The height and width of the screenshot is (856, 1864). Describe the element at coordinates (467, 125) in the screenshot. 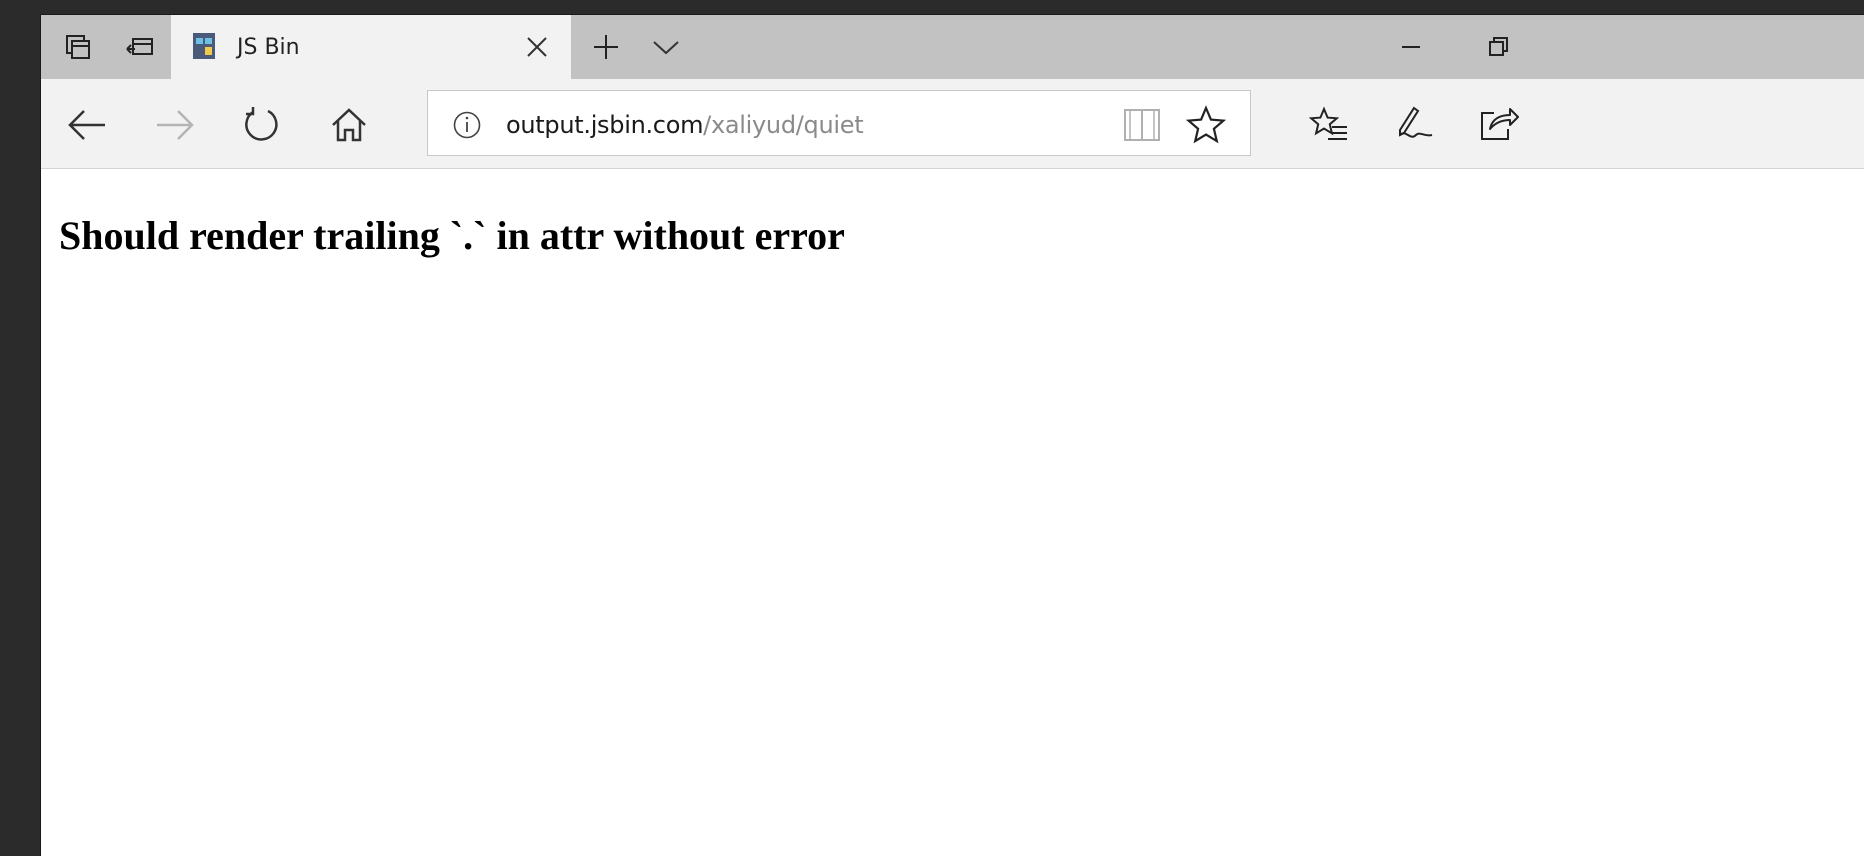

I see `info-icon` at that location.